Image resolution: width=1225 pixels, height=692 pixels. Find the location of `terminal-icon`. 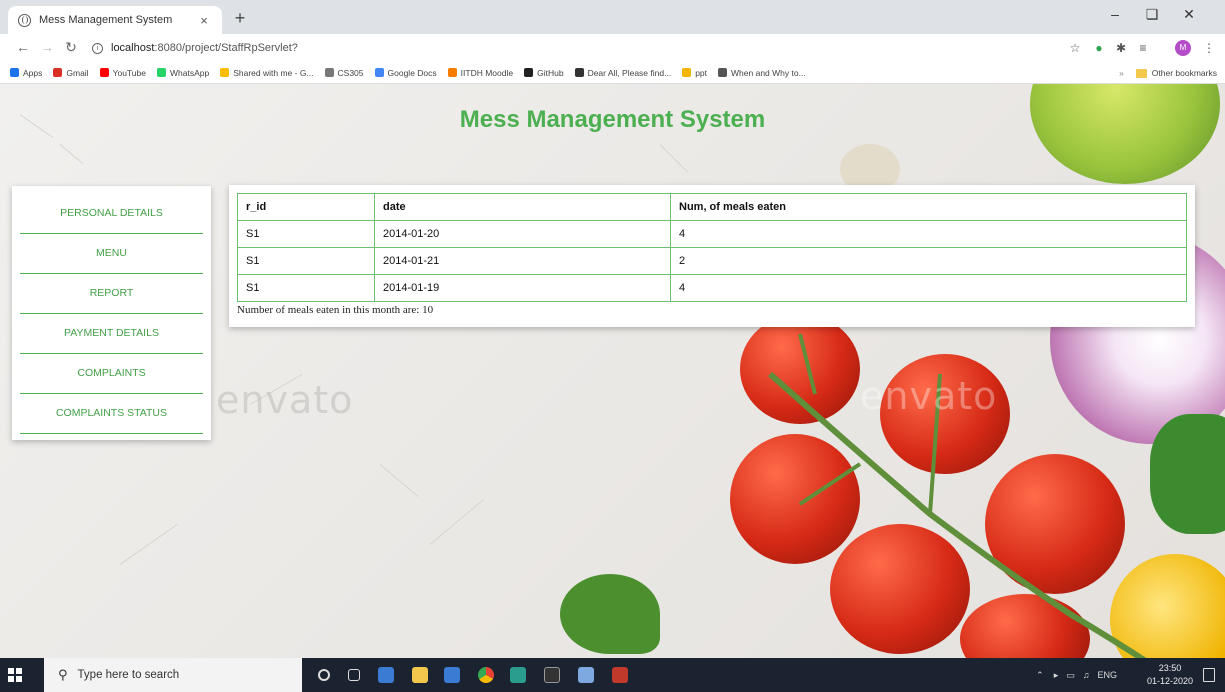

terminal-icon is located at coordinates (552, 675).